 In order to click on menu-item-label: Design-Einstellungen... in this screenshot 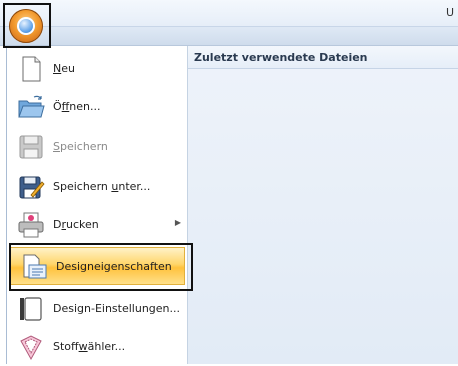, I will do `click(117, 308)`.